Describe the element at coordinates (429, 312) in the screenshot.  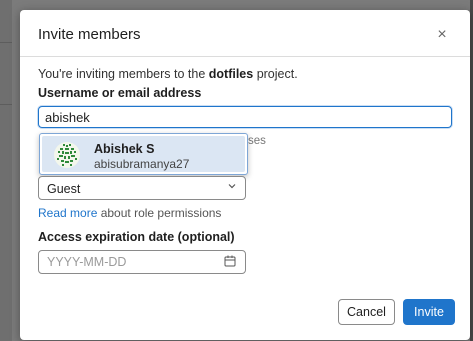
I see `invite-button: Invite` at that location.